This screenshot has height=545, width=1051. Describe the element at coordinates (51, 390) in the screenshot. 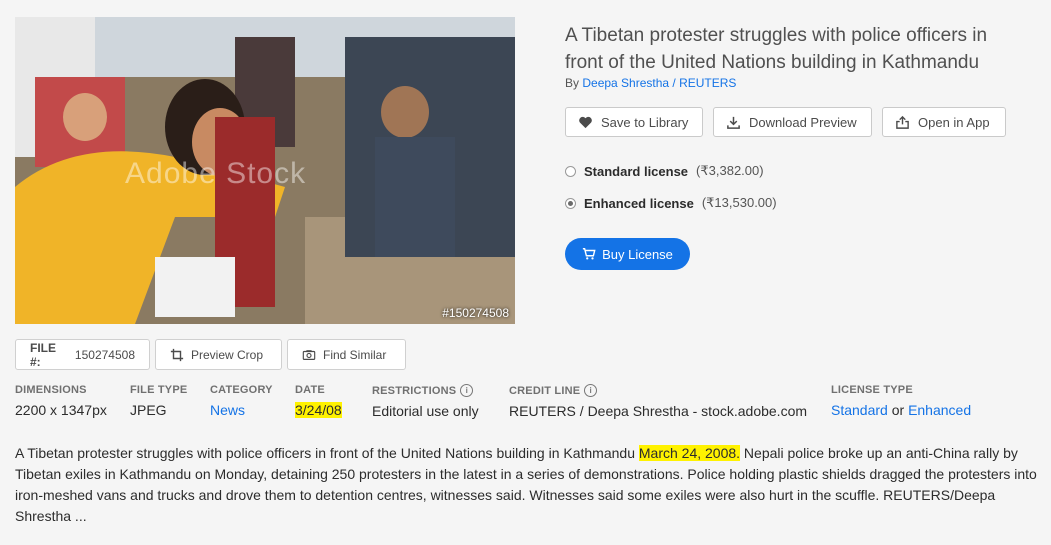

I see `meta-label: DIMENSIONS` at that location.